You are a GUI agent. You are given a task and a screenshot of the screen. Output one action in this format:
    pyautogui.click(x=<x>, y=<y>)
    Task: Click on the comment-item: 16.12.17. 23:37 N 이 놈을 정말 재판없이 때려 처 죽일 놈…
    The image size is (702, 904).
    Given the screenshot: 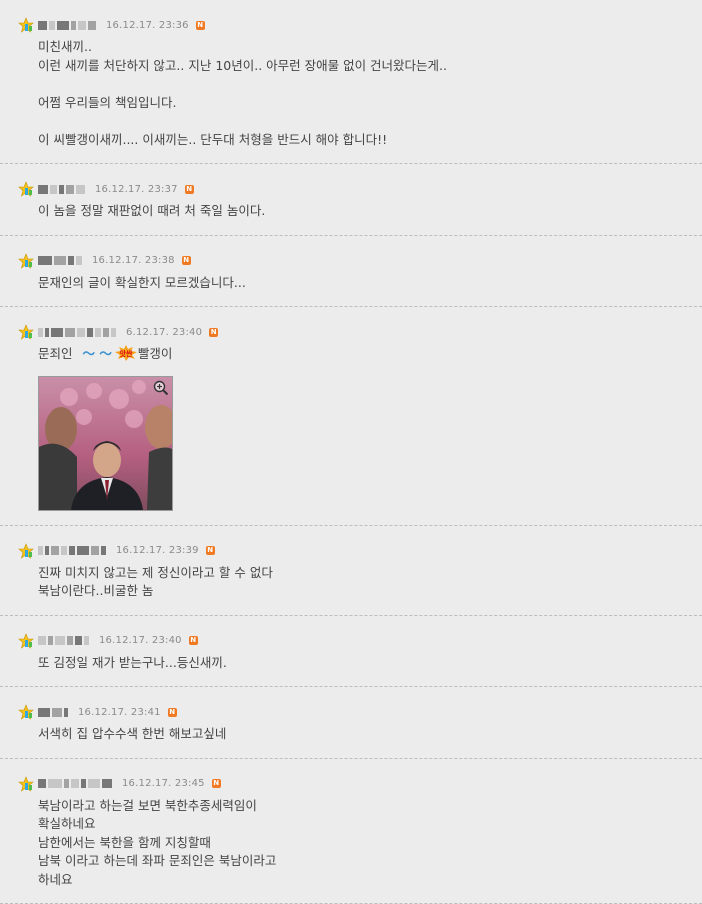 What is the action you would take?
    pyautogui.click(x=351, y=200)
    